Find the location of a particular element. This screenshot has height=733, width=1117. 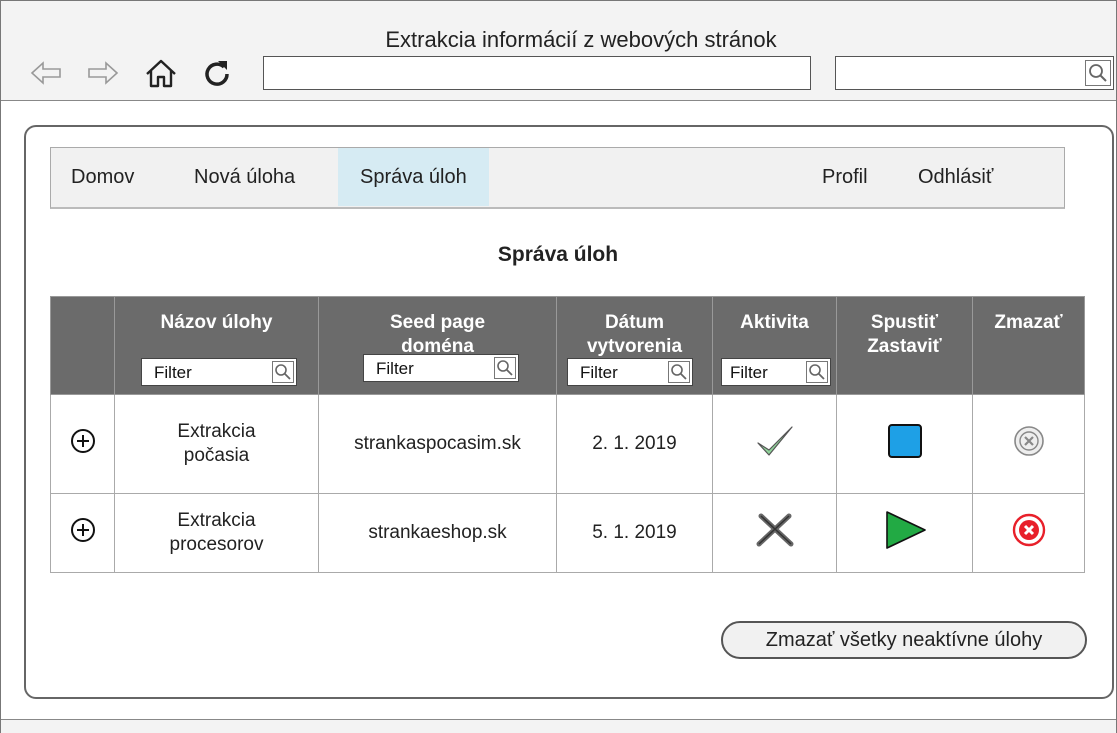

reload-icon is located at coordinates (217, 73).